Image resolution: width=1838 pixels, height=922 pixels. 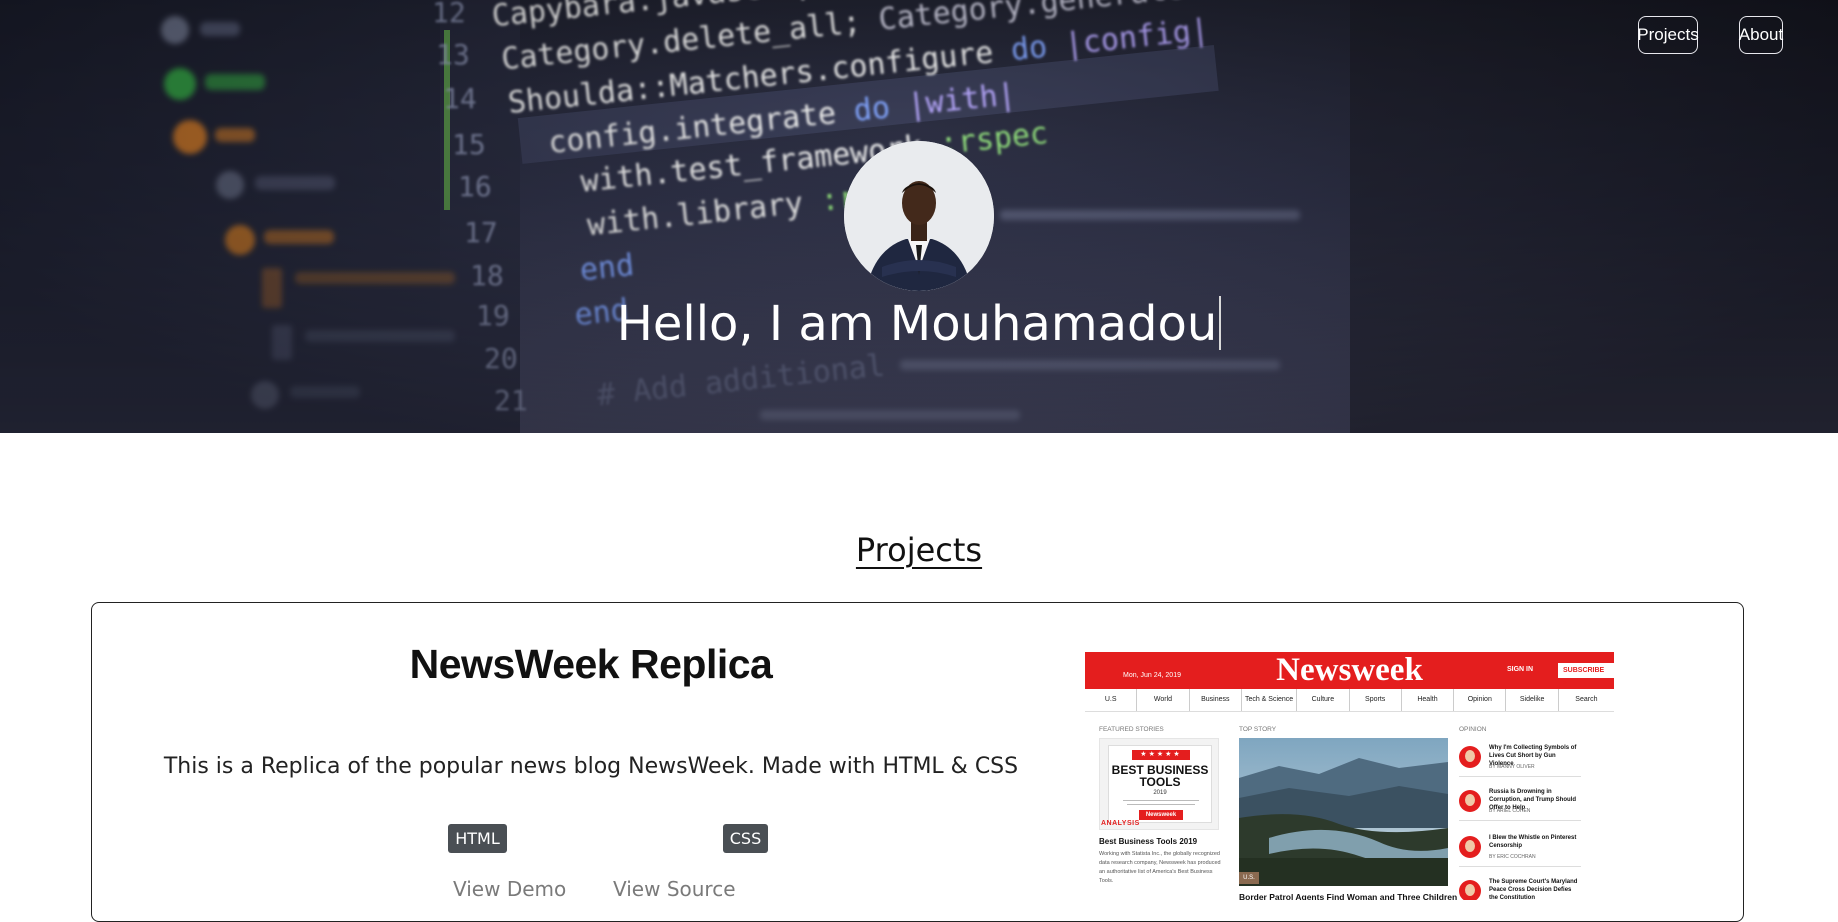 What do you see at coordinates (477, 838) in the screenshot?
I see `tag-html-badge: HTML` at bounding box center [477, 838].